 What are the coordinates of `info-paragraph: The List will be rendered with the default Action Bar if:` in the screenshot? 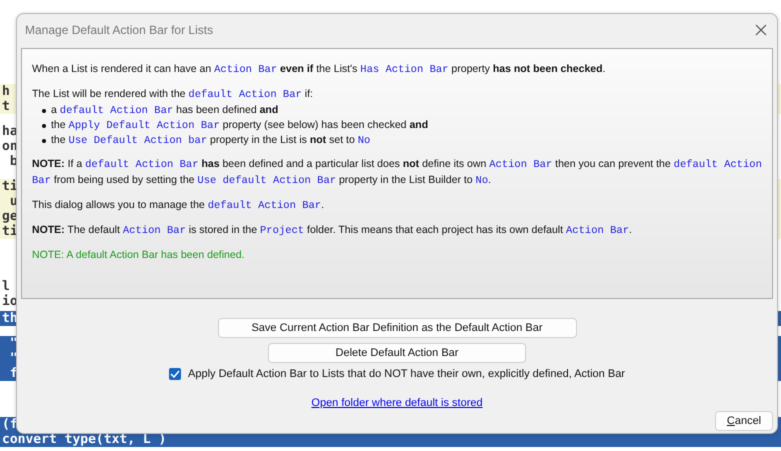 It's located at (173, 95).